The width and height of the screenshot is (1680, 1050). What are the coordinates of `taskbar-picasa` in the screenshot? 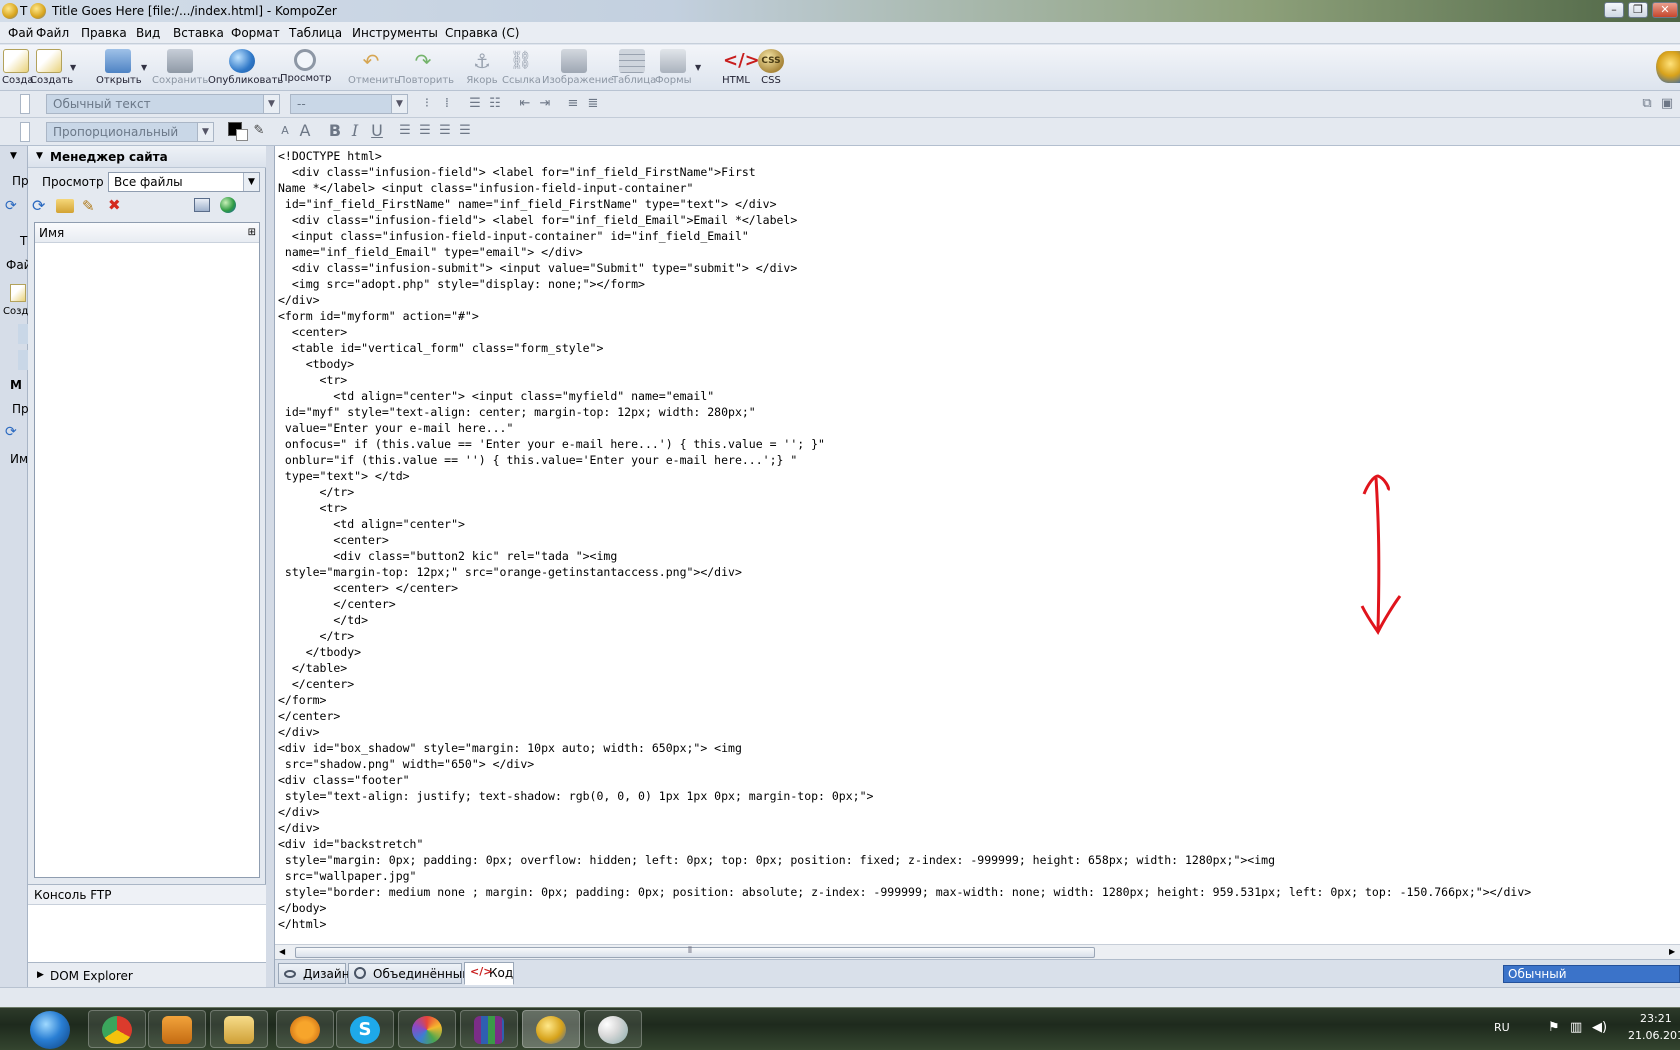 It's located at (427, 1029).